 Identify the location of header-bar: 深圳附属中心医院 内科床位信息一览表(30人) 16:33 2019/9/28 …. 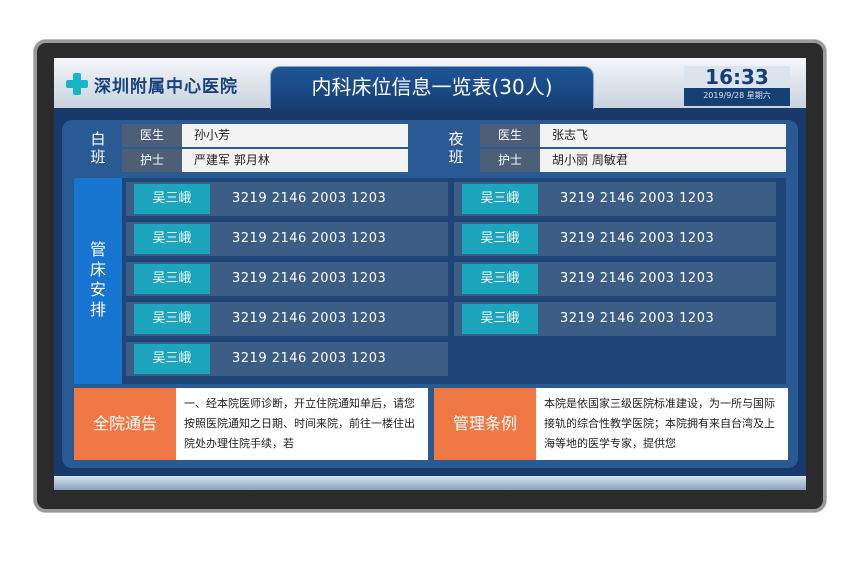
(430, 83).